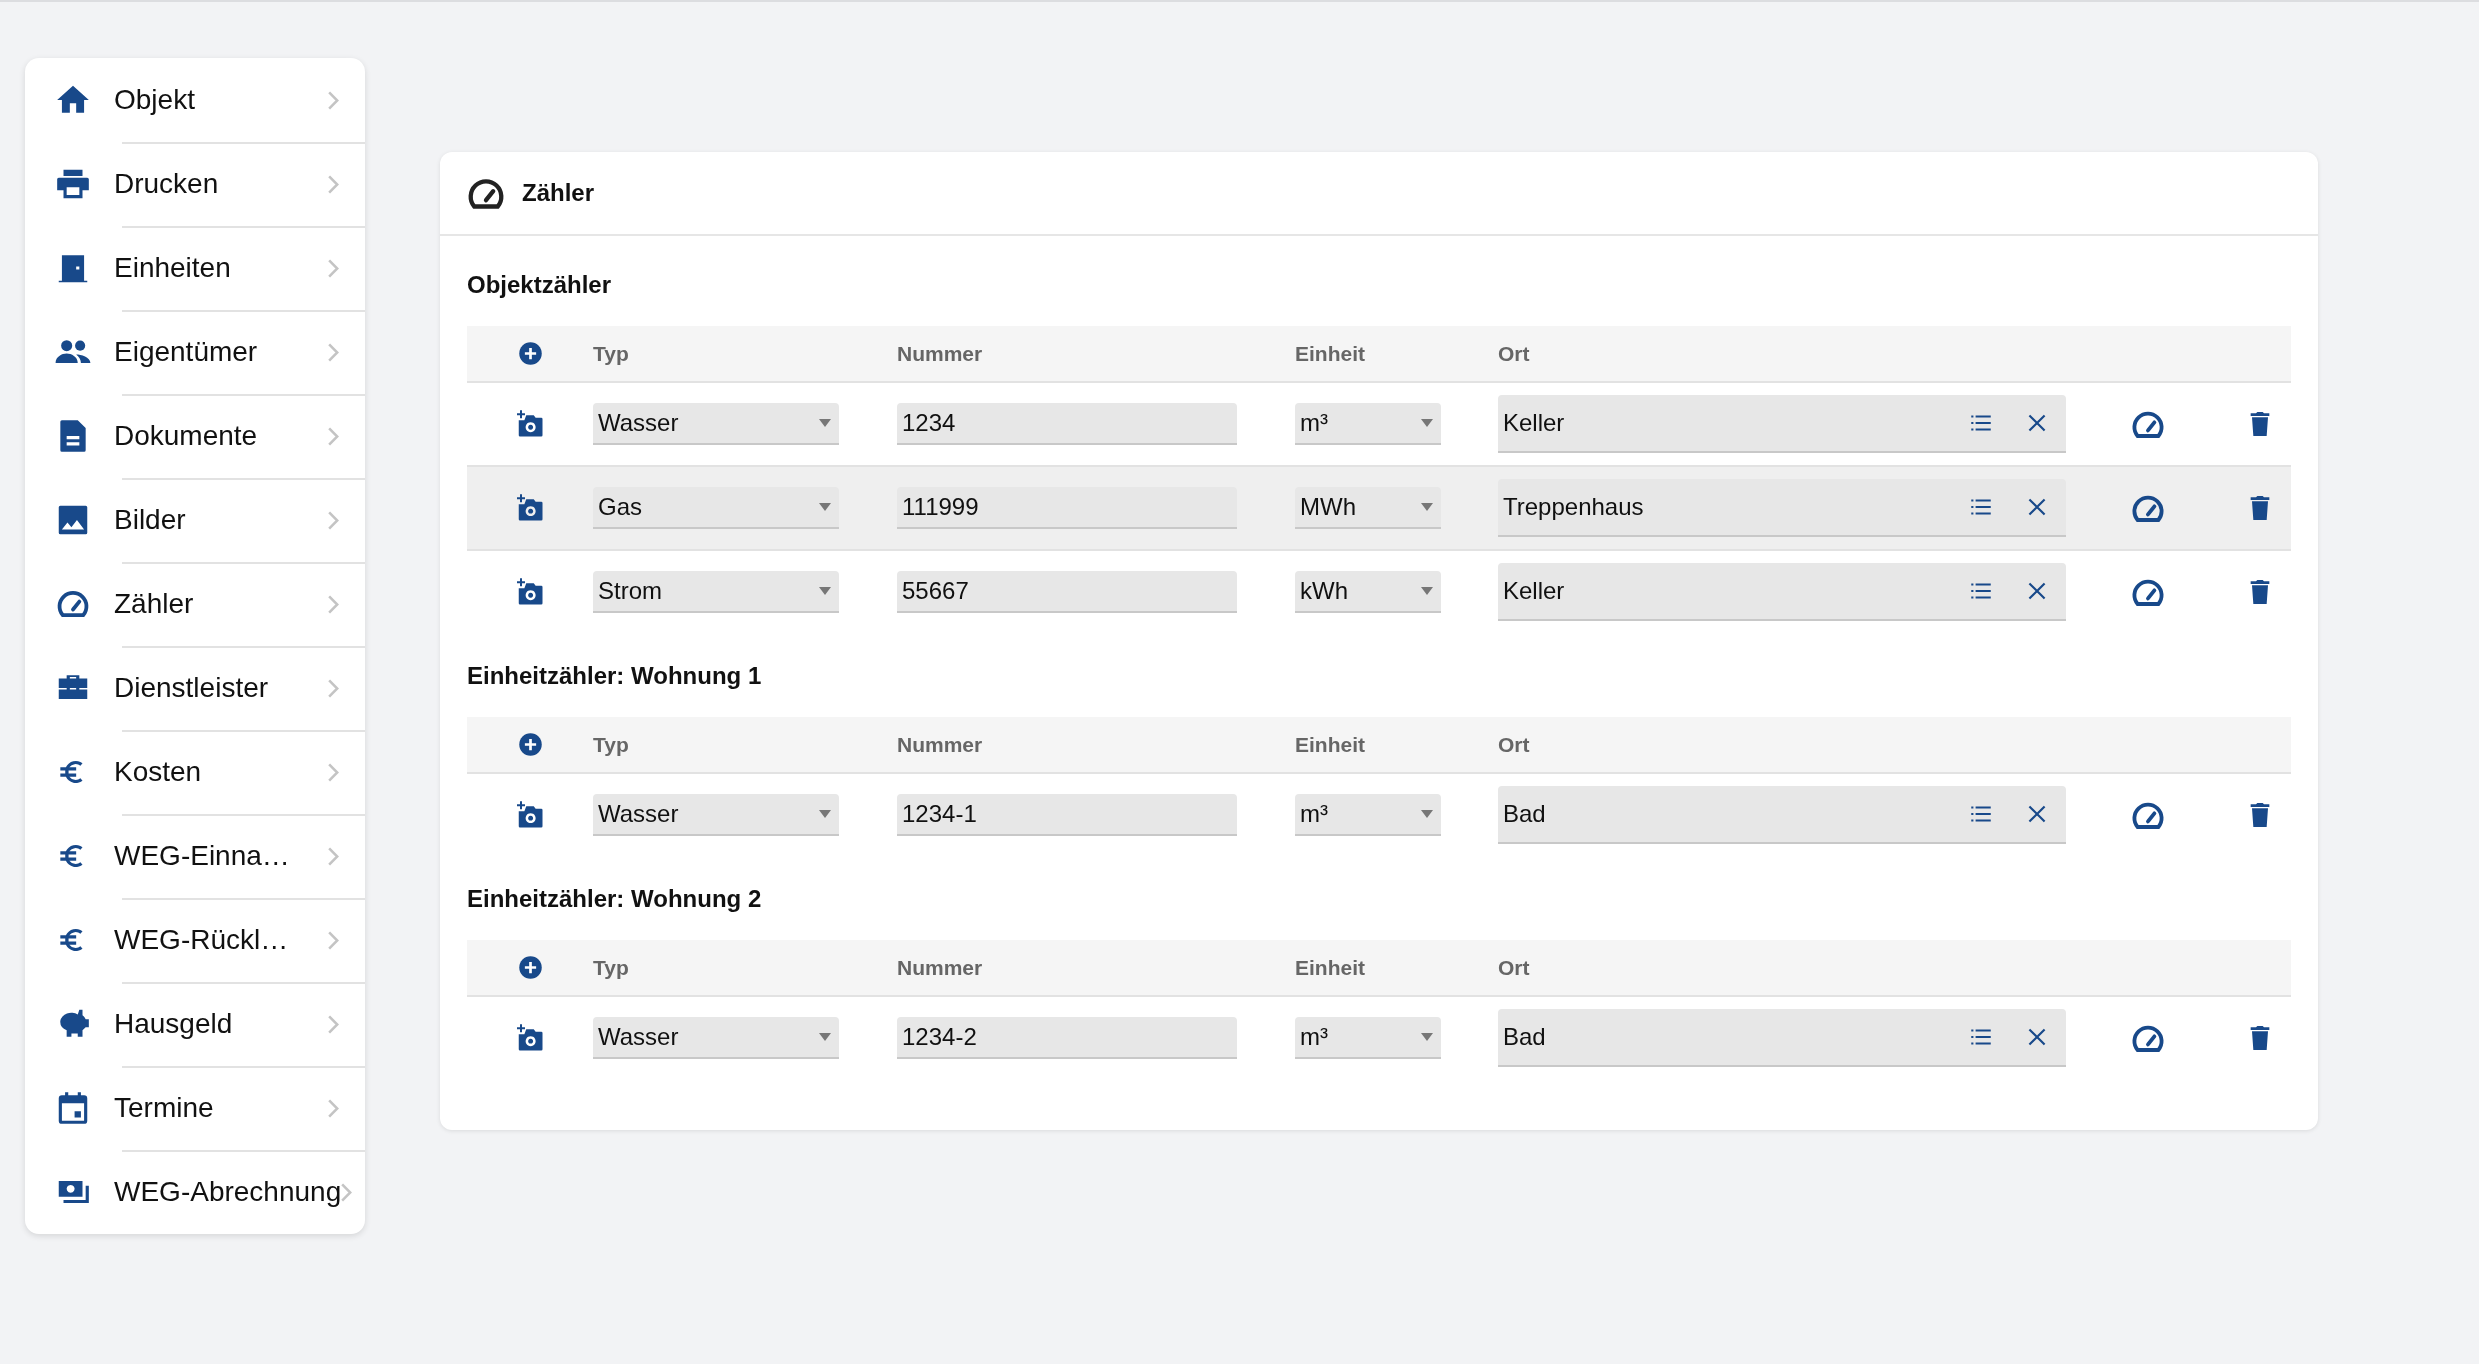 This screenshot has width=2479, height=1364. What do you see at coordinates (195, 352) in the screenshot?
I see `sidebar-item: Eigentümer` at bounding box center [195, 352].